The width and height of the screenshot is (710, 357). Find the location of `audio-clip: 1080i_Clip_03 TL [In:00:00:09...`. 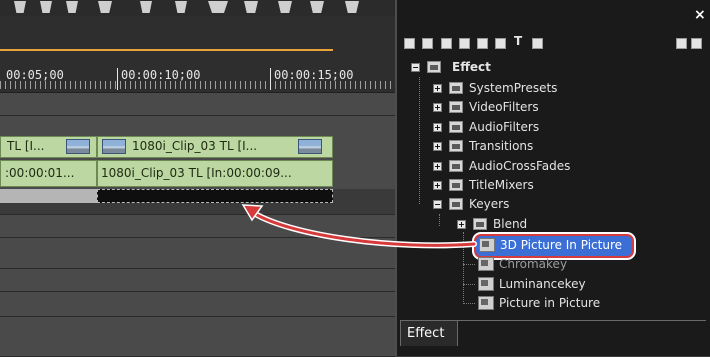

audio-clip: 1080i_Clip_03 TL [In:00:00:09... is located at coordinates (215, 173).